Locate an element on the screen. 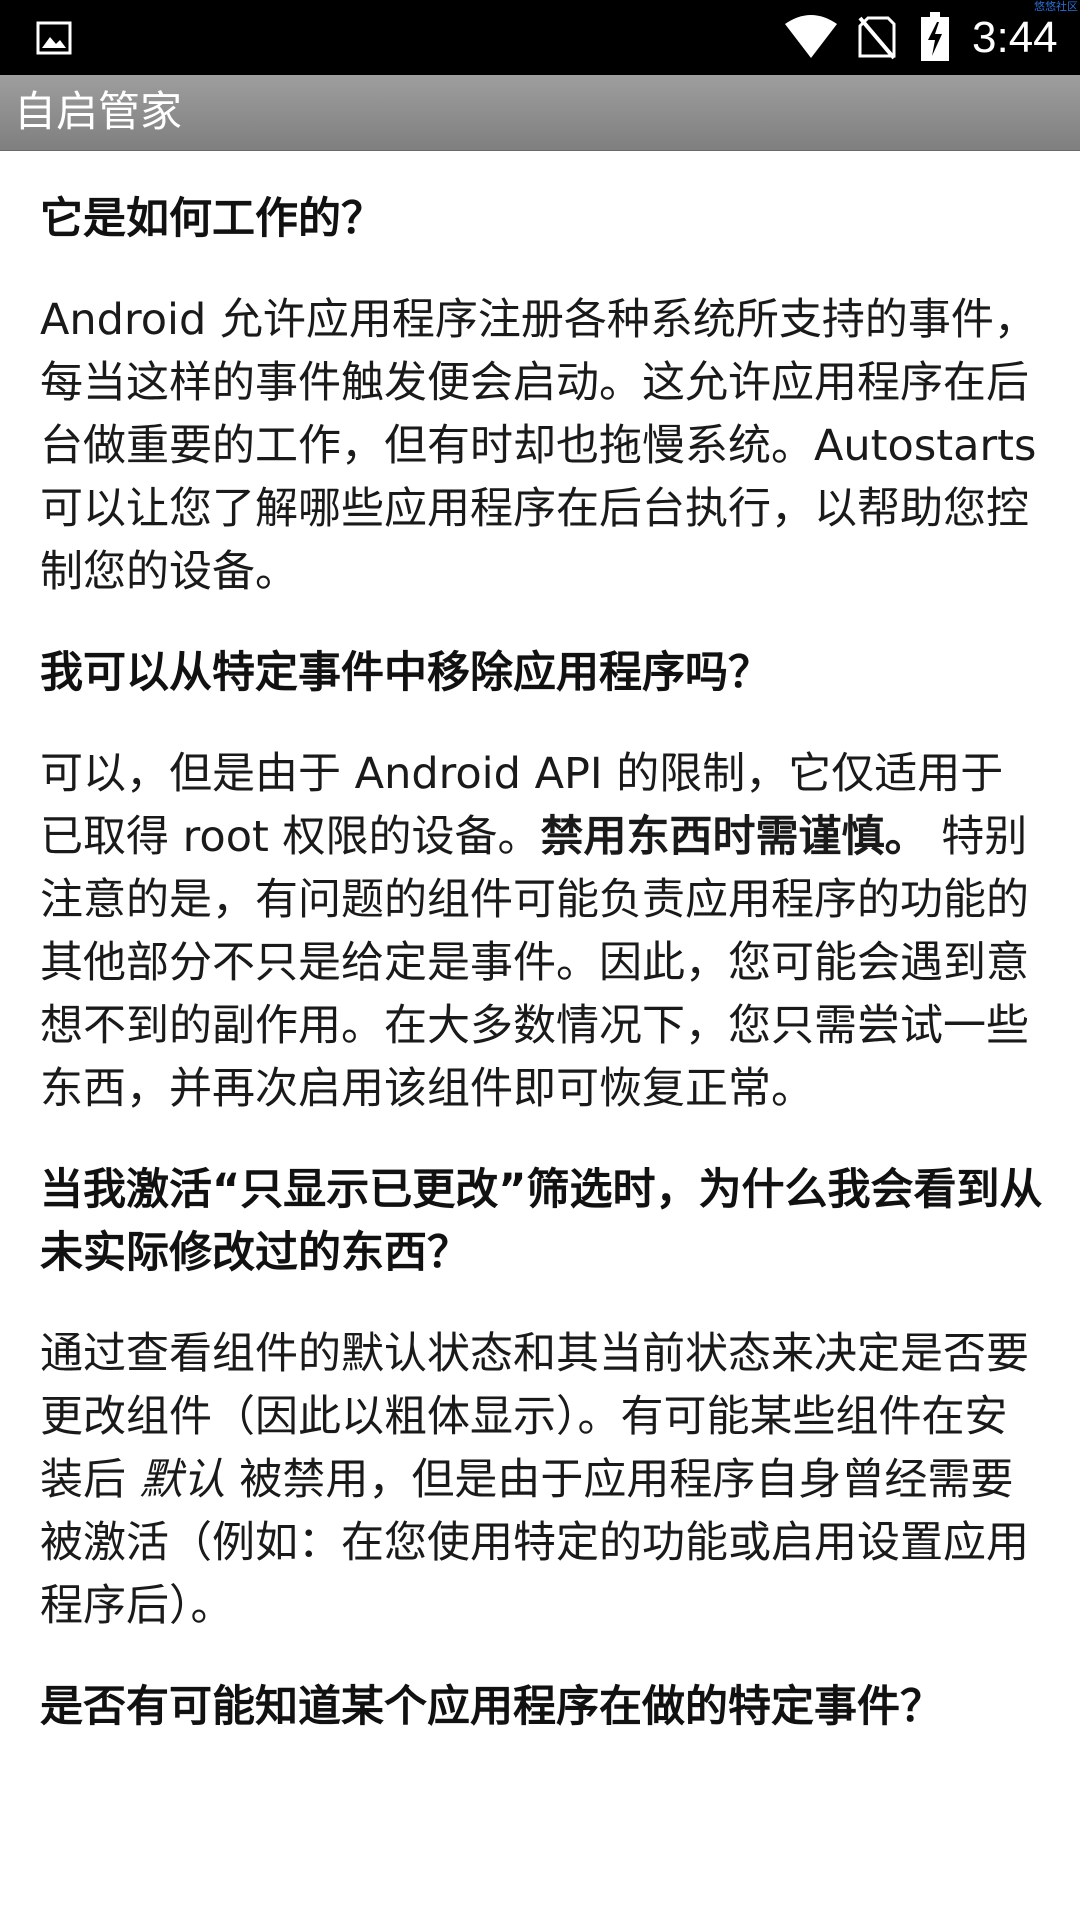  status-clock: 3:44 is located at coordinates (1015, 37).